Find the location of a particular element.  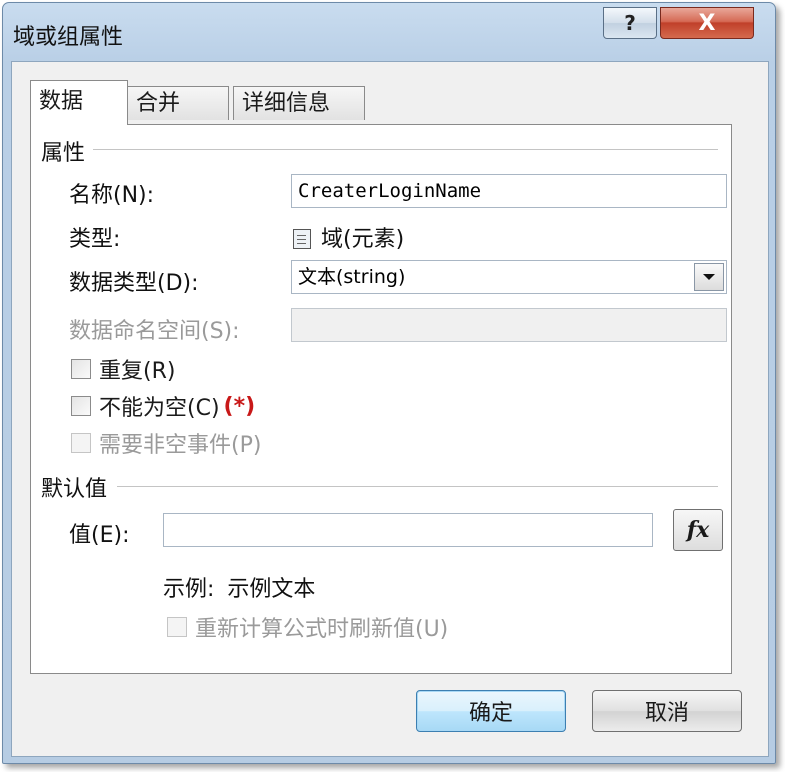

help-button: ? is located at coordinates (630, 23).